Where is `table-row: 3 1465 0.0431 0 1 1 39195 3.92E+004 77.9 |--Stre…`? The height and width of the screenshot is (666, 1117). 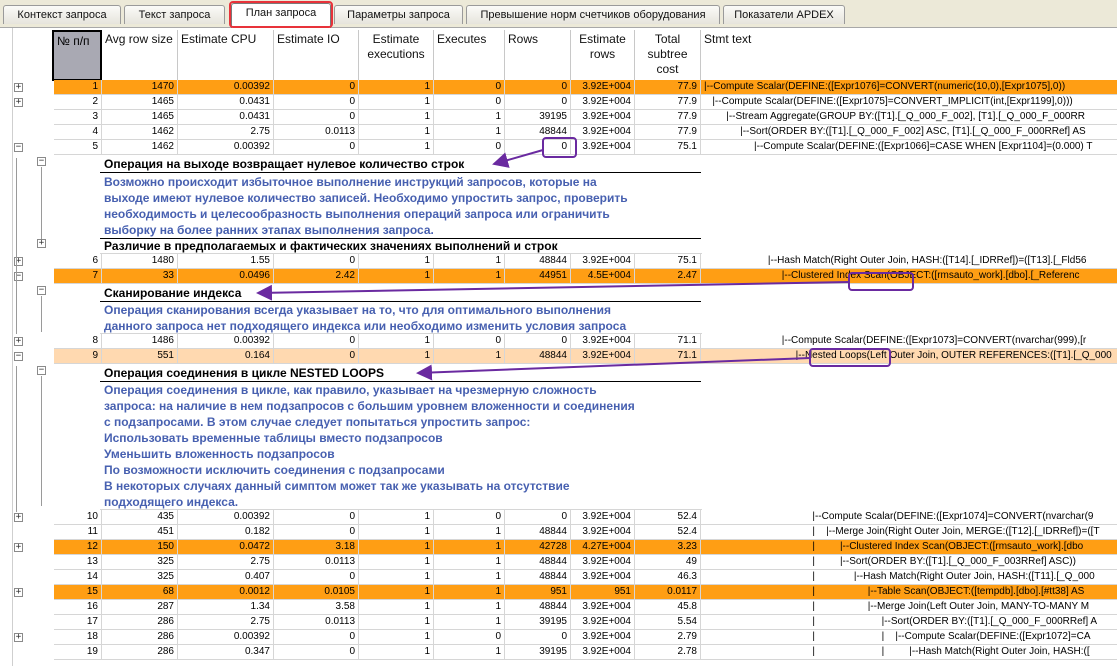 table-row: 3 1465 0.0431 0 1 1 39195 3.92E+004 77.9 |--Stre… is located at coordinates (558, 117).